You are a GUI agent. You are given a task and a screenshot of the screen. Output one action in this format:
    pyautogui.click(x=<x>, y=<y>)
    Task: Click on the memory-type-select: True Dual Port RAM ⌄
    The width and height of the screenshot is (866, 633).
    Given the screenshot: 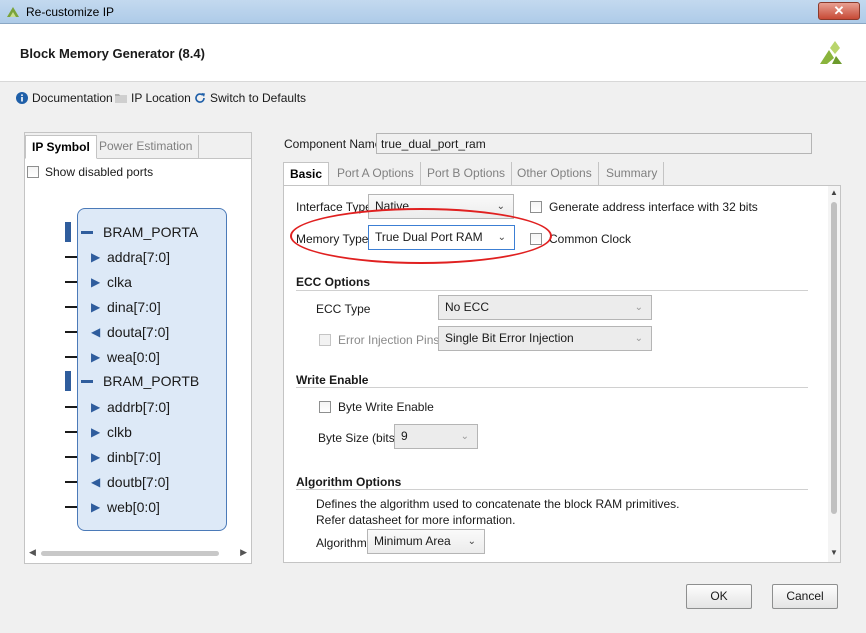 What is the action you would take?
    pyautogui.click(x=441, y=237)
    